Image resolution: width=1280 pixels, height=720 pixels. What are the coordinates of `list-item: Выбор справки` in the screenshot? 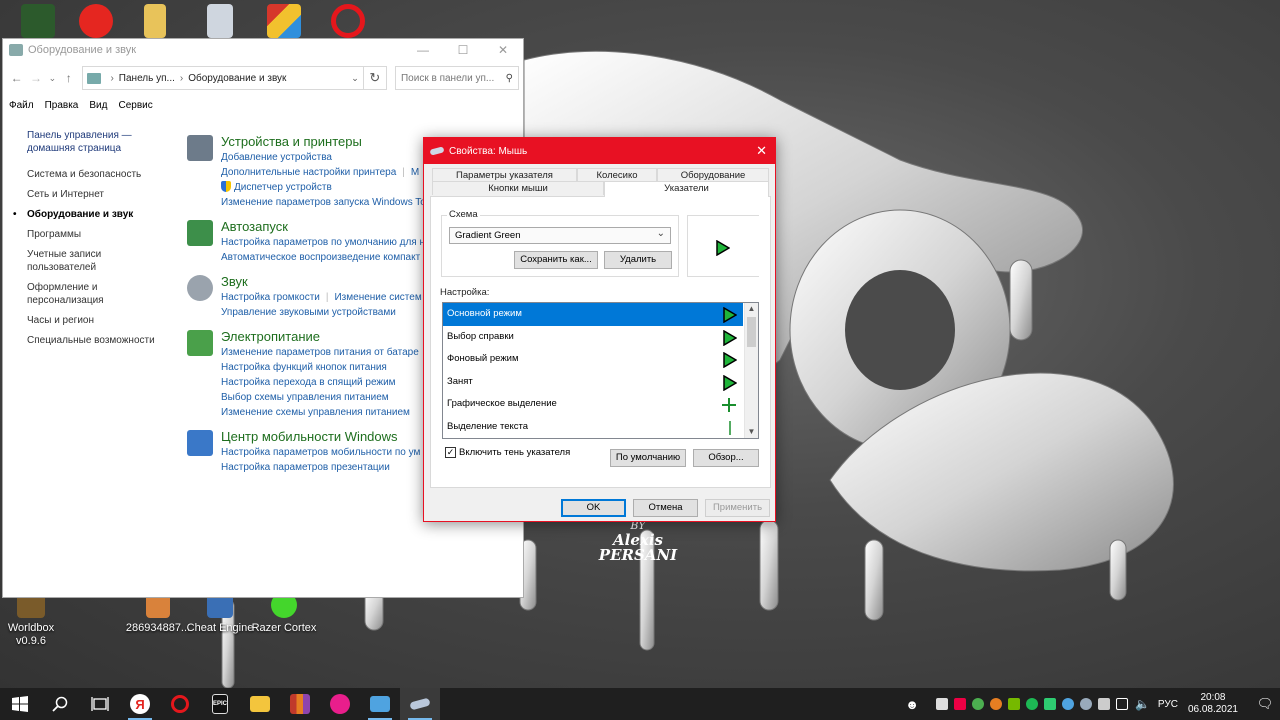 It's located at (593, 337).